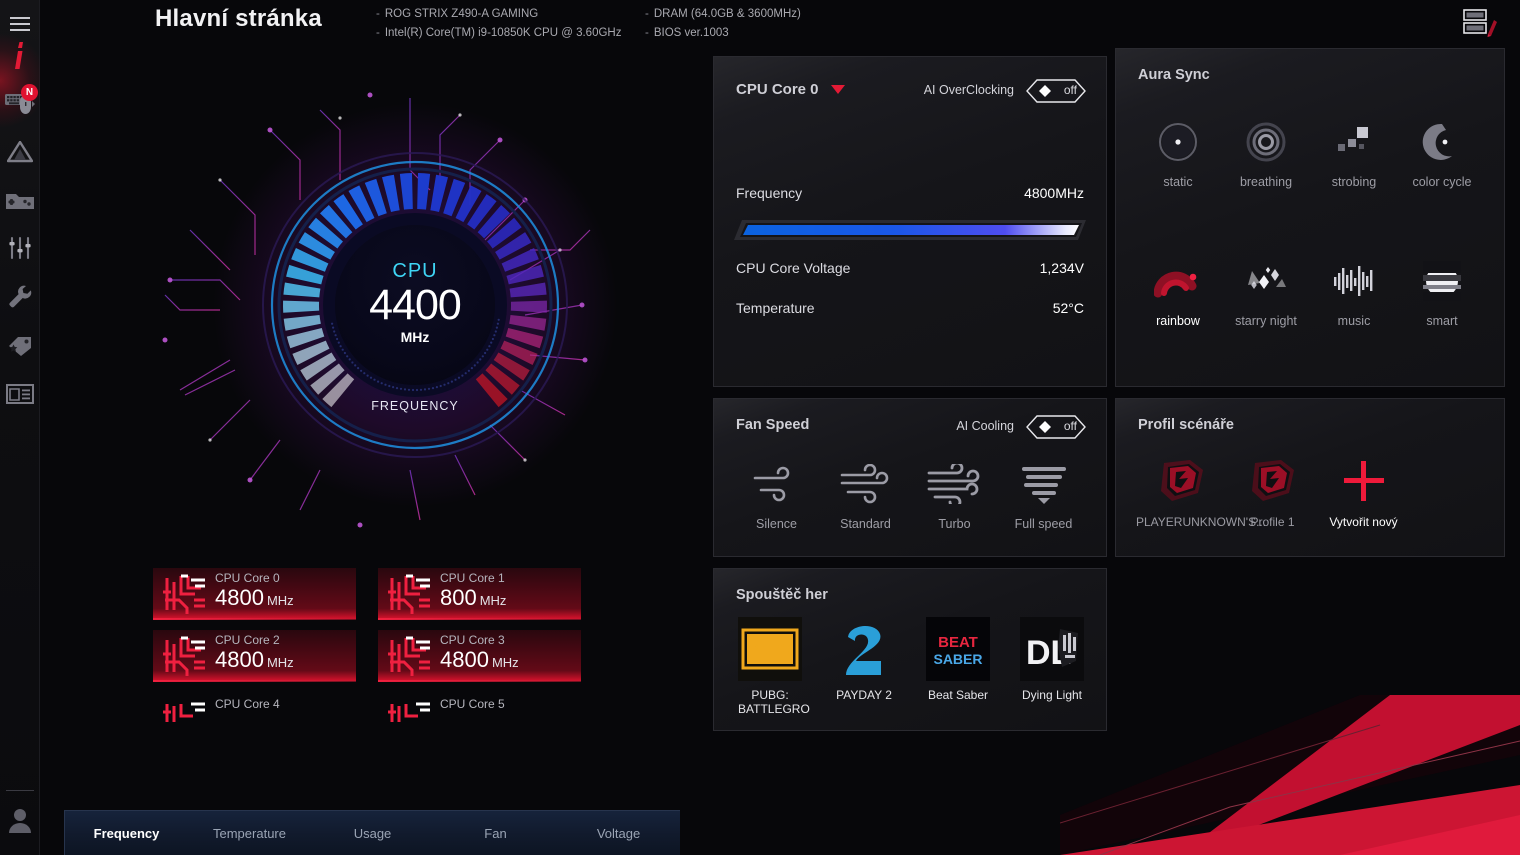 This screenshot has height=855, width=1520. Describe the element at coordinates (1043, 494) in the screenshot. I see `fan-mode-full-speed: Full speed` at that location.